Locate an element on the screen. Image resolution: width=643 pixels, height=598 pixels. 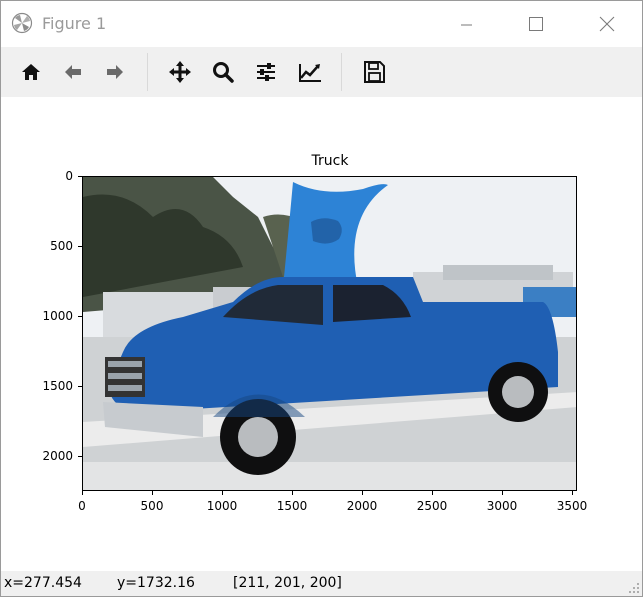
arrow-left-icon is located at coordinates (73, 72).